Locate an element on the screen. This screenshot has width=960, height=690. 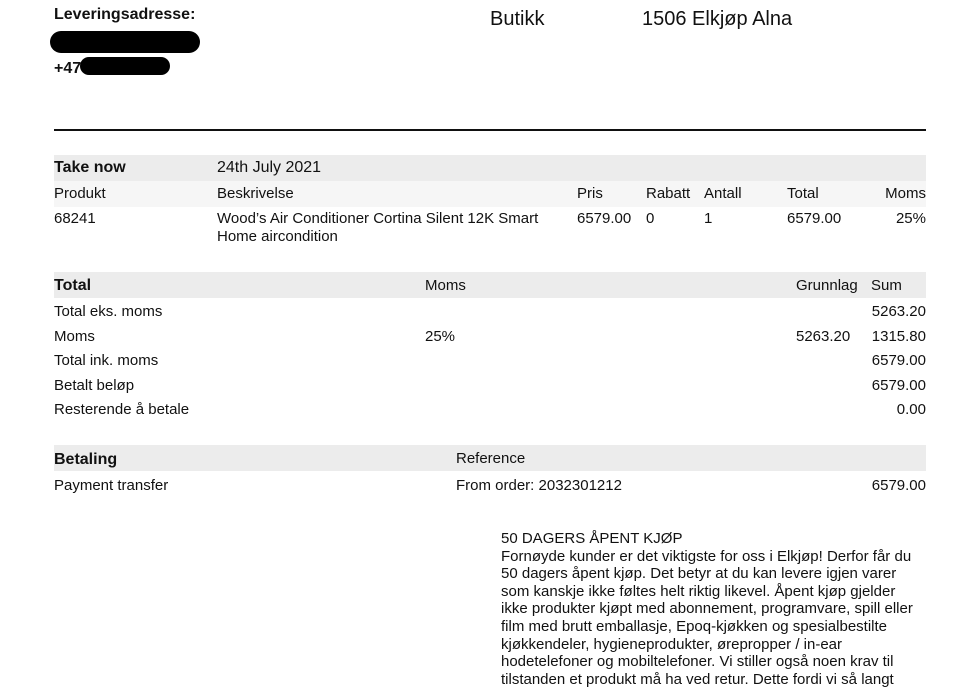
payment-reference: From order: 2032301212 is located at coordinates (539, 485).